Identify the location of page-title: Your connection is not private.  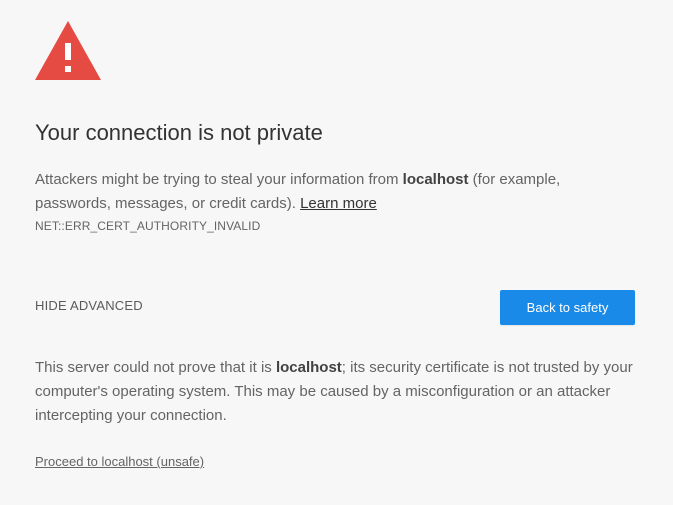
(179, 132).